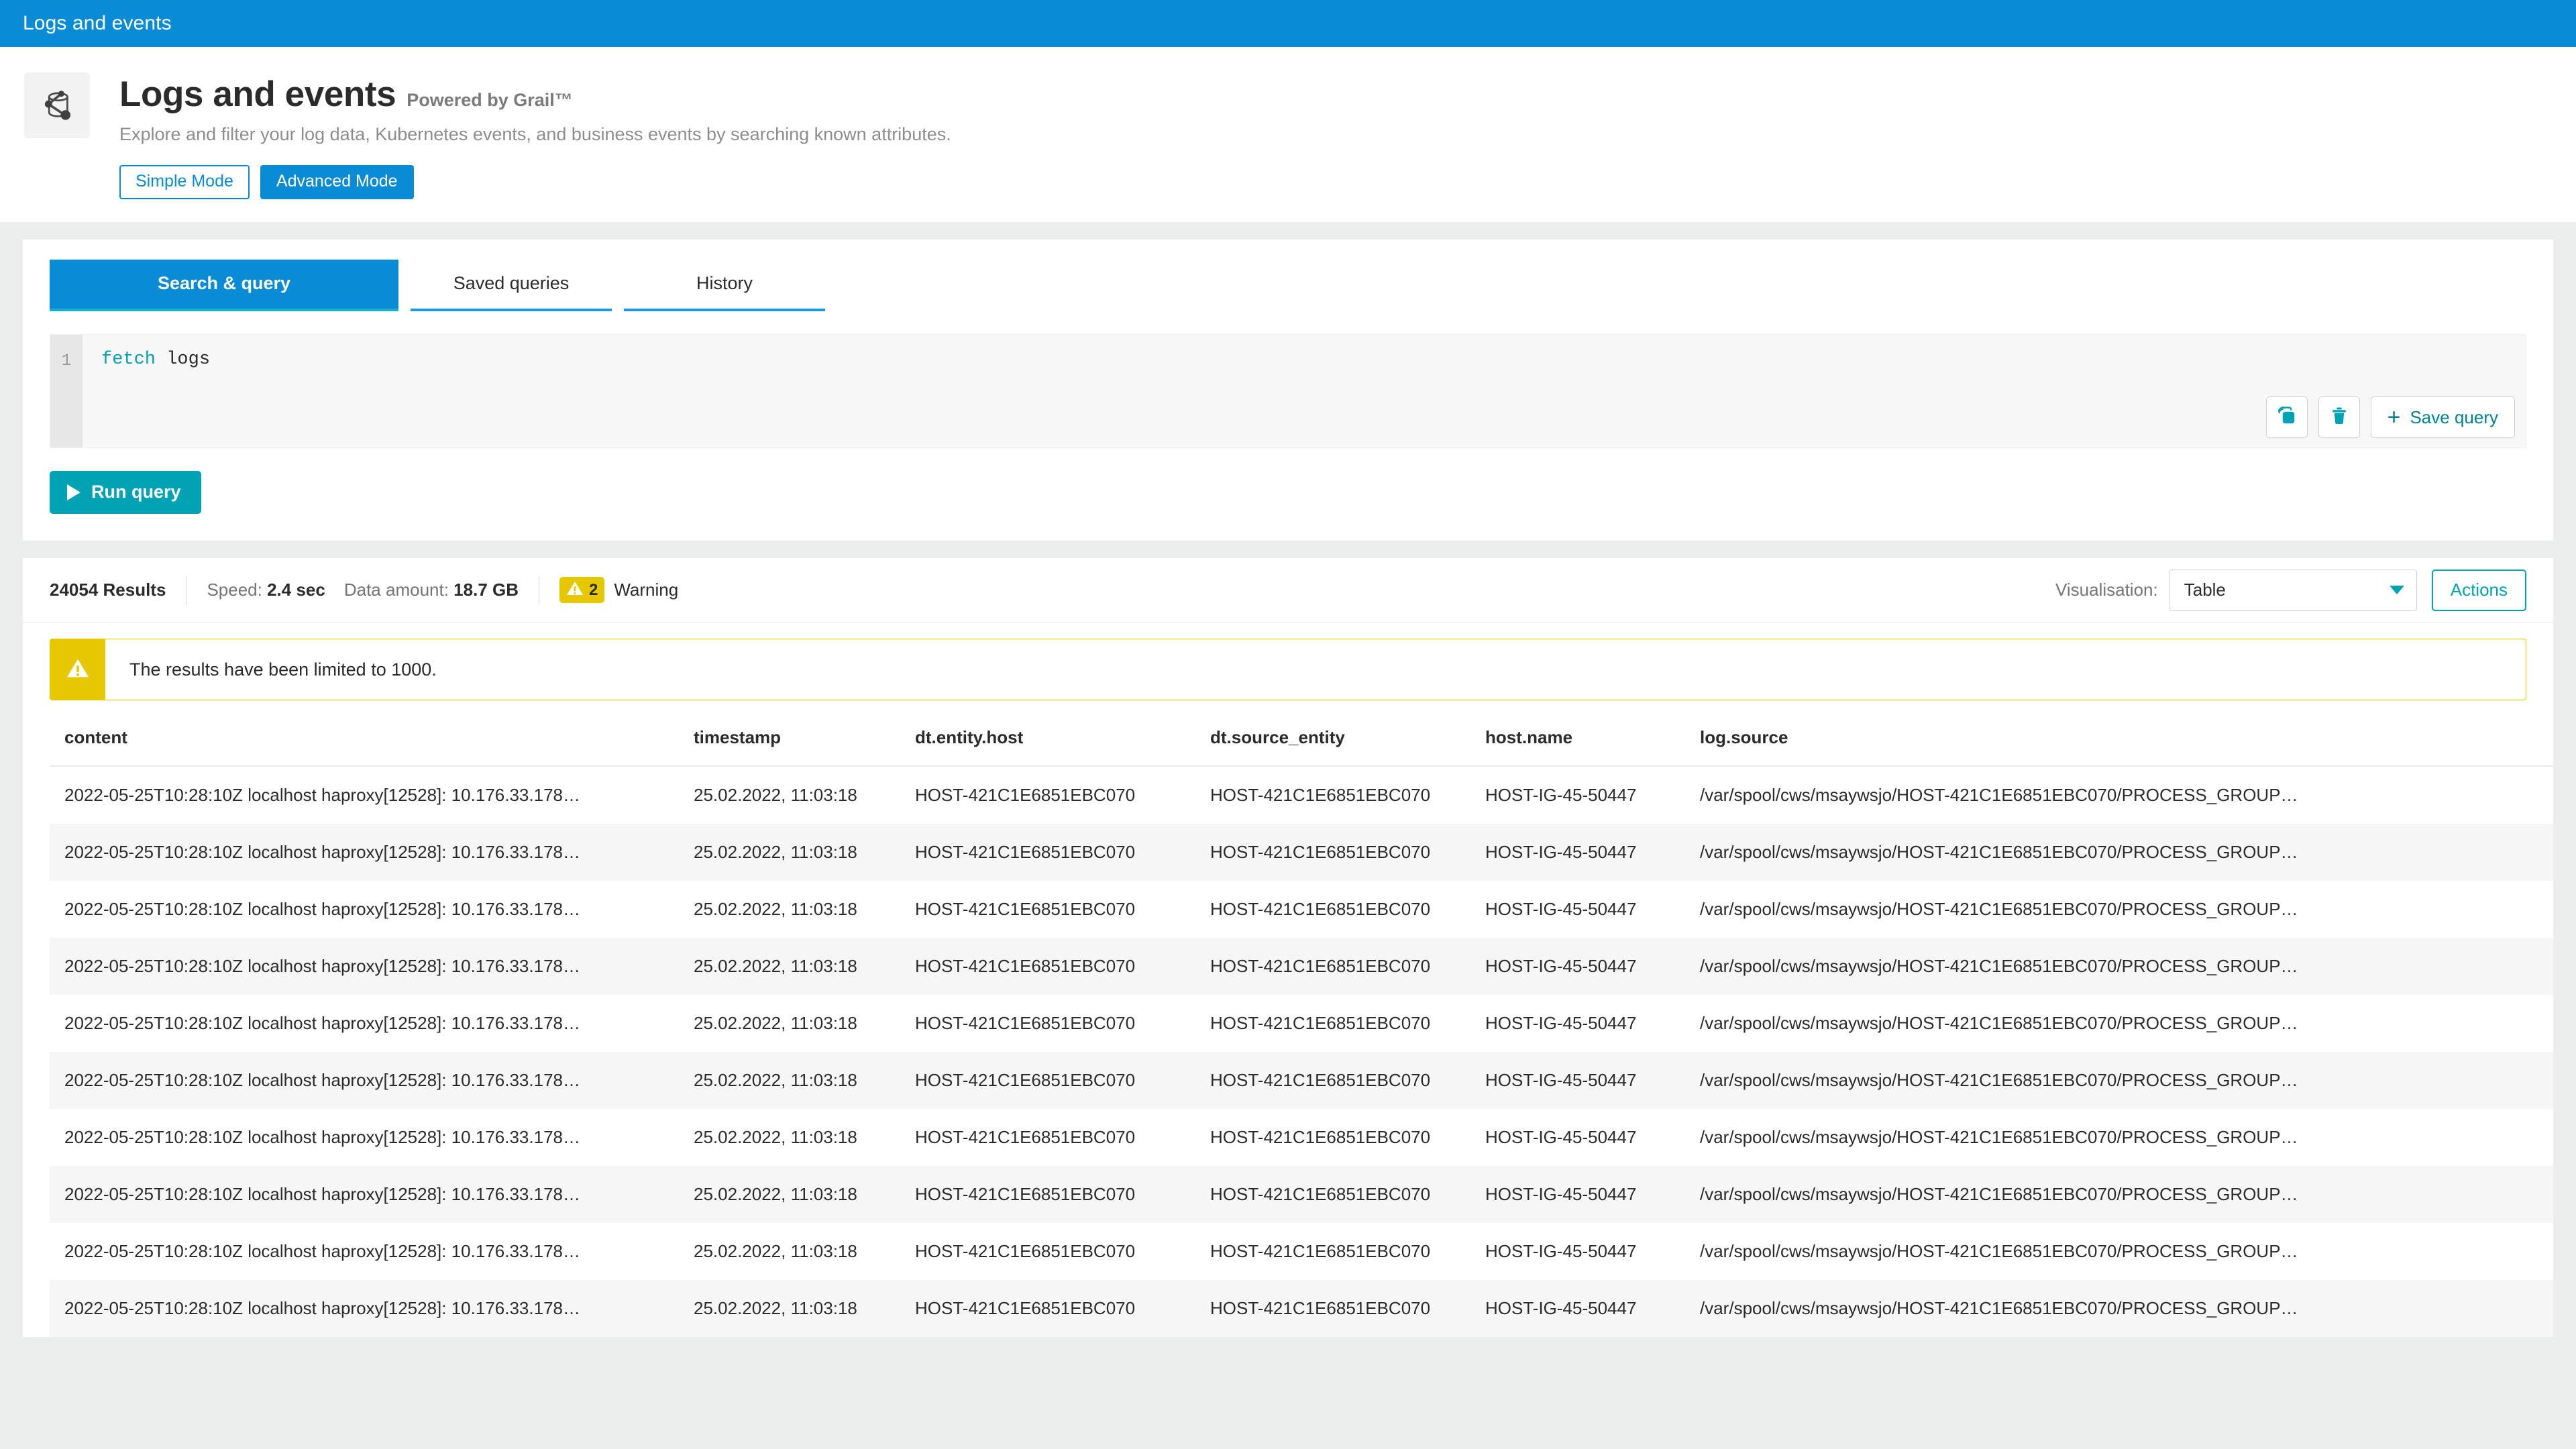 This screenshot has width=2576, height=1449. I want to click on column-header-dt-source-entity: dt.source_entity, so click(1347, 733).